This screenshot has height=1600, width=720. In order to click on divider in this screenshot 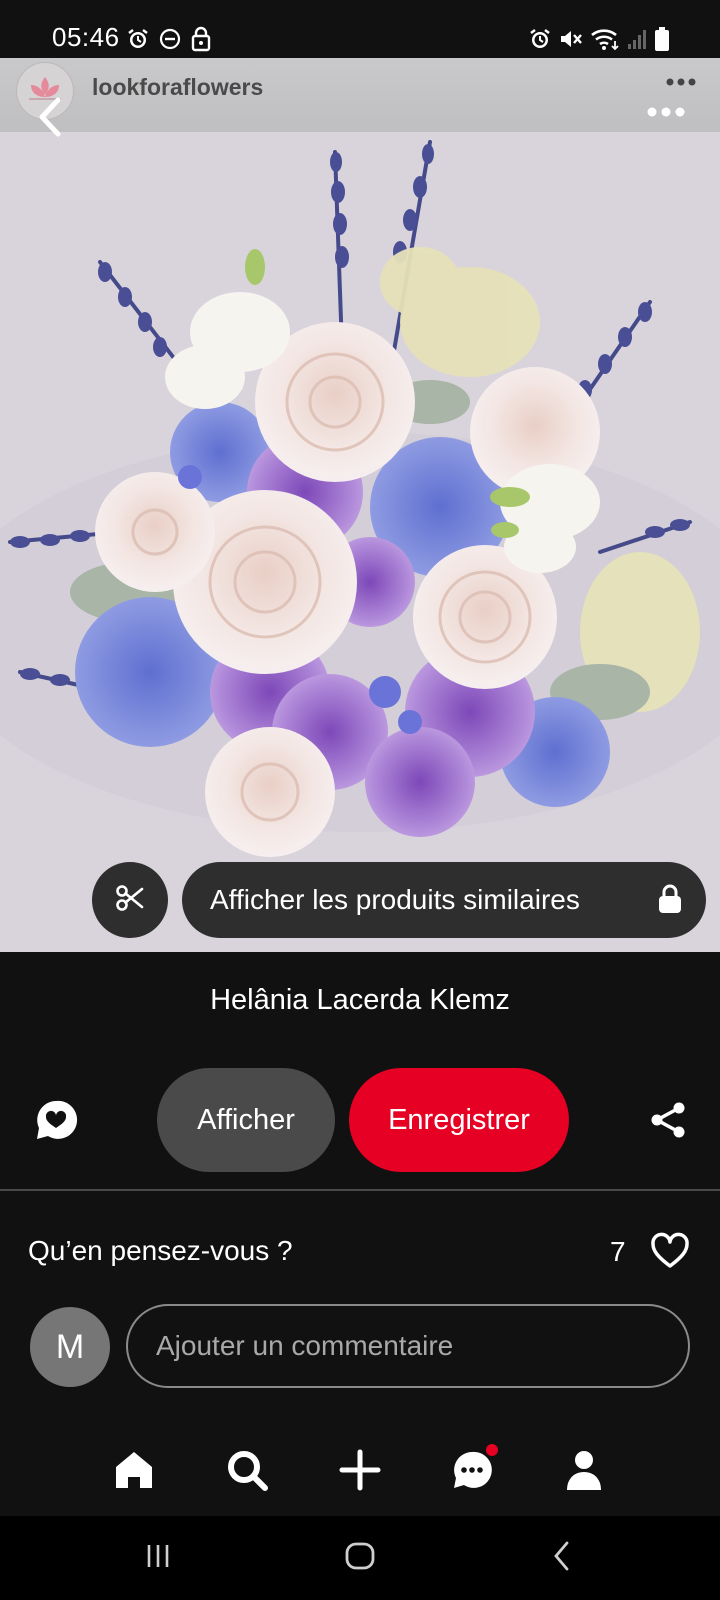, I will do `click(360, 1190)`.